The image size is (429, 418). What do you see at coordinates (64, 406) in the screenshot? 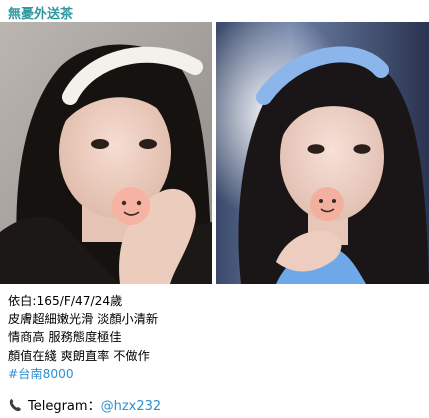
I see `telegram-label: Telegram：` at bounding box center [64, 406].